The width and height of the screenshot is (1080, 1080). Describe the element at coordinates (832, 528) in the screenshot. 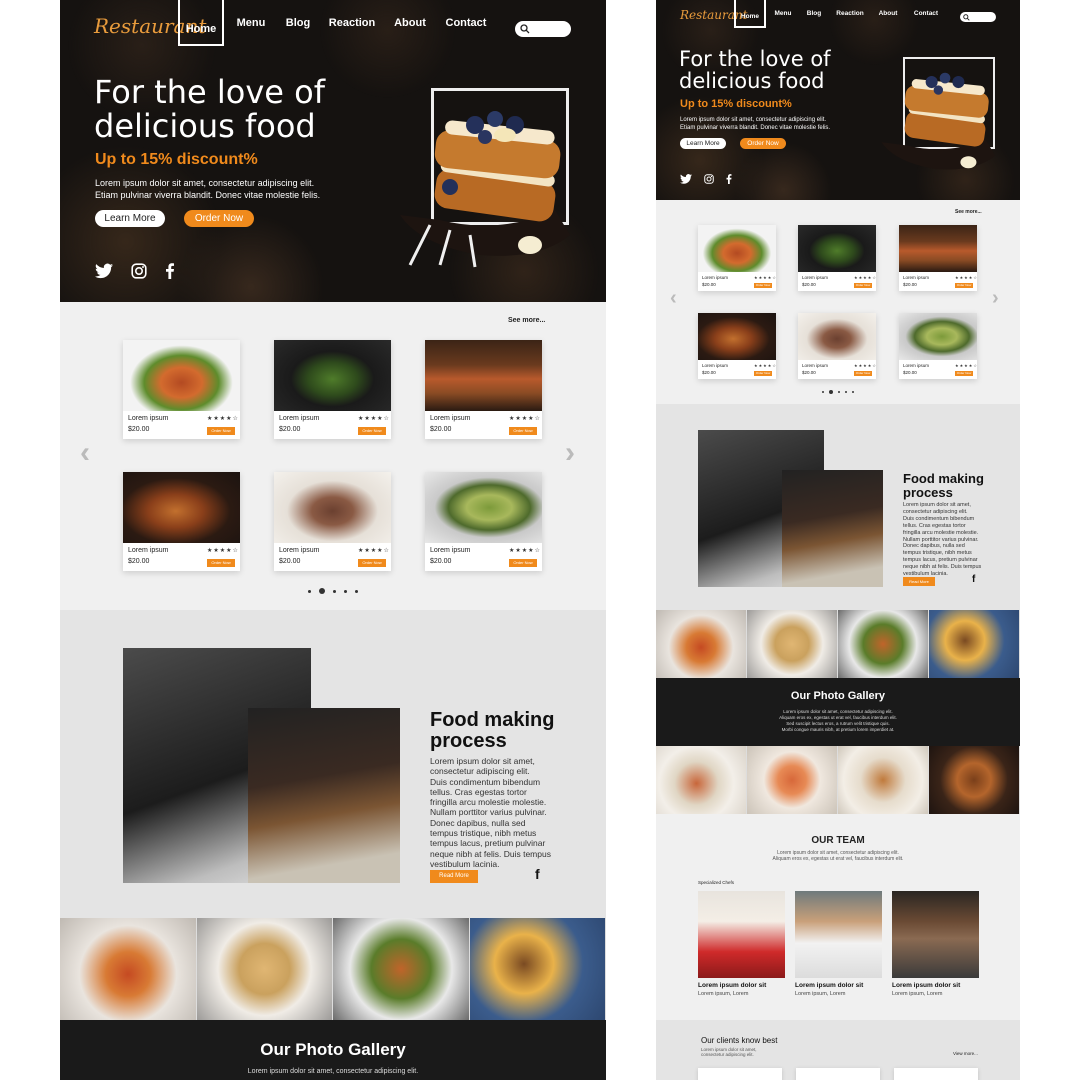

I see `chef-dough-image` at that location.